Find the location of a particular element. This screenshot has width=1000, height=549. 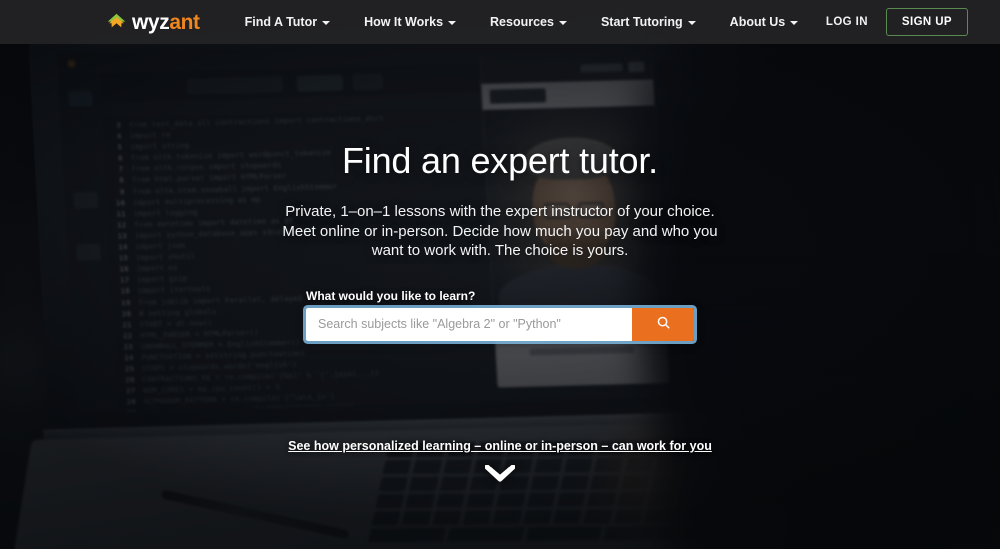

search-input is located at coordinates (469, 324).